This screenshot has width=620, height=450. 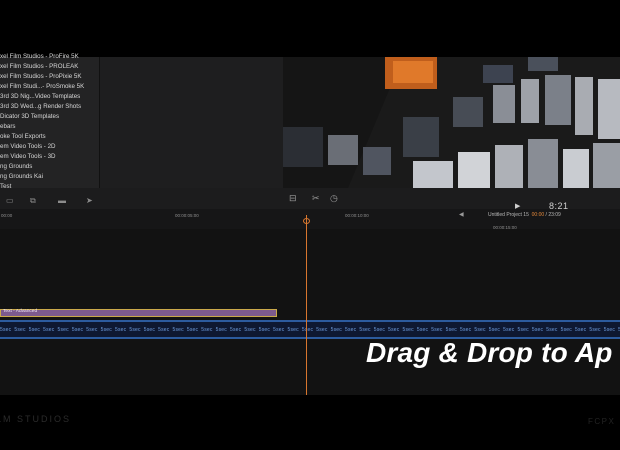 What do you see at coordinates (62, 200) in the screenshot?
I see `append-icon: ▬` at bounding box center [62, 200].